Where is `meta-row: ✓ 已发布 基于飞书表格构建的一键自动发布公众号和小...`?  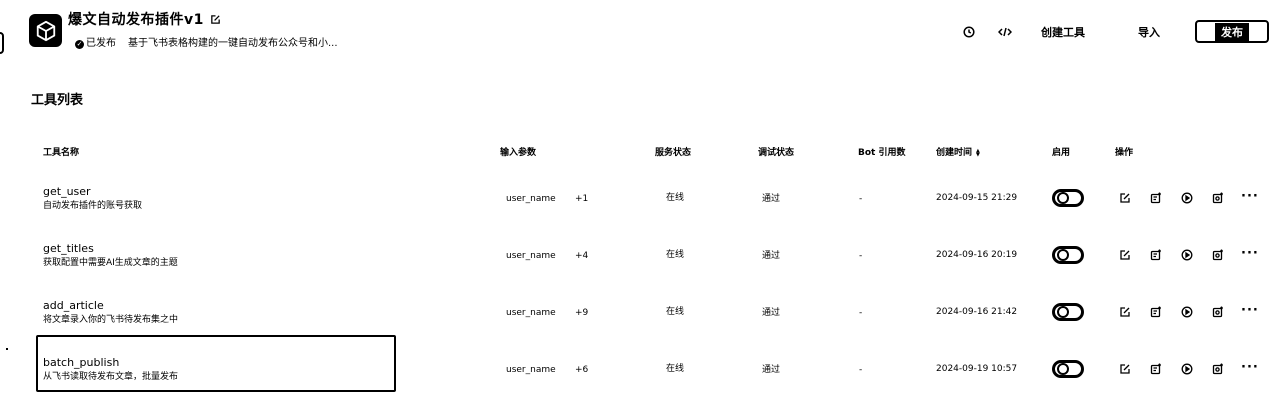 meta-row: ✓ 已发布 基于飞书表格构建的一键自动发布公众号和小... is located at coordinates (206, 44).